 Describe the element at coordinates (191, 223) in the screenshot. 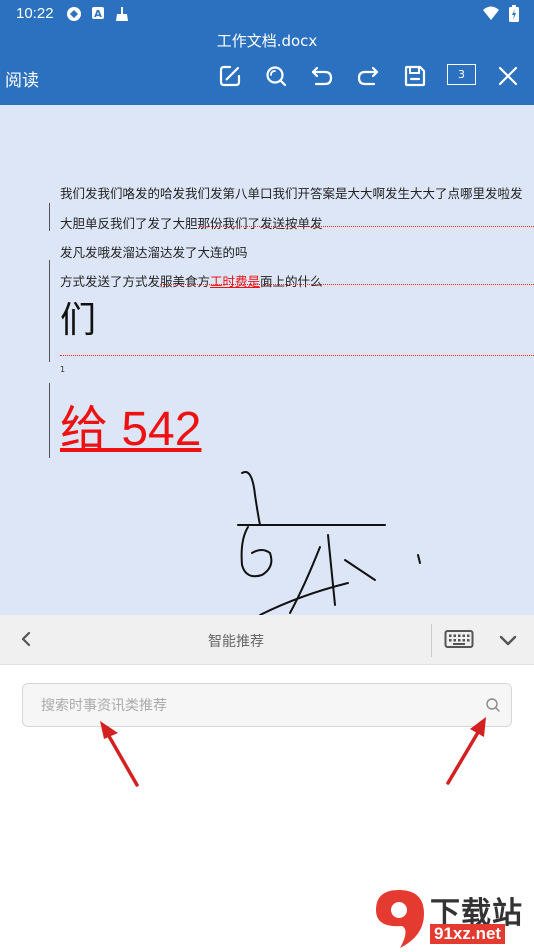

I see `doc-line-2: 大胆单反我们了发了大胆那份我们了发送按单发` at that location.